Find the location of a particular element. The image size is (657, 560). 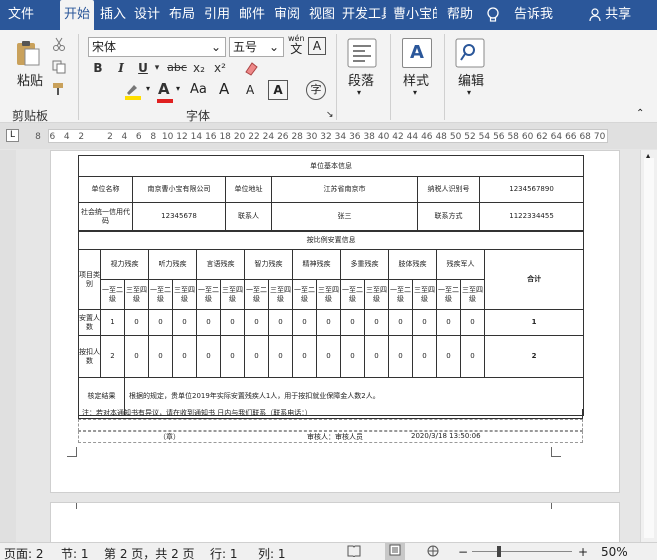

tab-references: 引用 is located at coordinates (217, 15).